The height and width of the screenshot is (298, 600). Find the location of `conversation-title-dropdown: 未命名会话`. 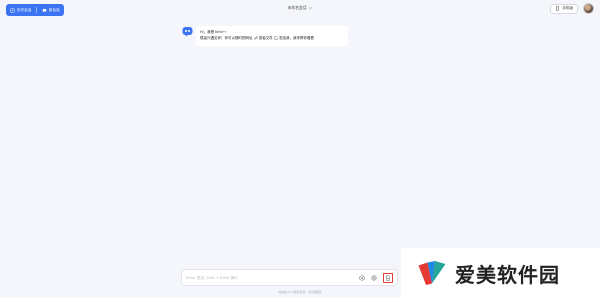

conversation-title-dropdown: 未命名会话 is located at coordinates (300, 8).